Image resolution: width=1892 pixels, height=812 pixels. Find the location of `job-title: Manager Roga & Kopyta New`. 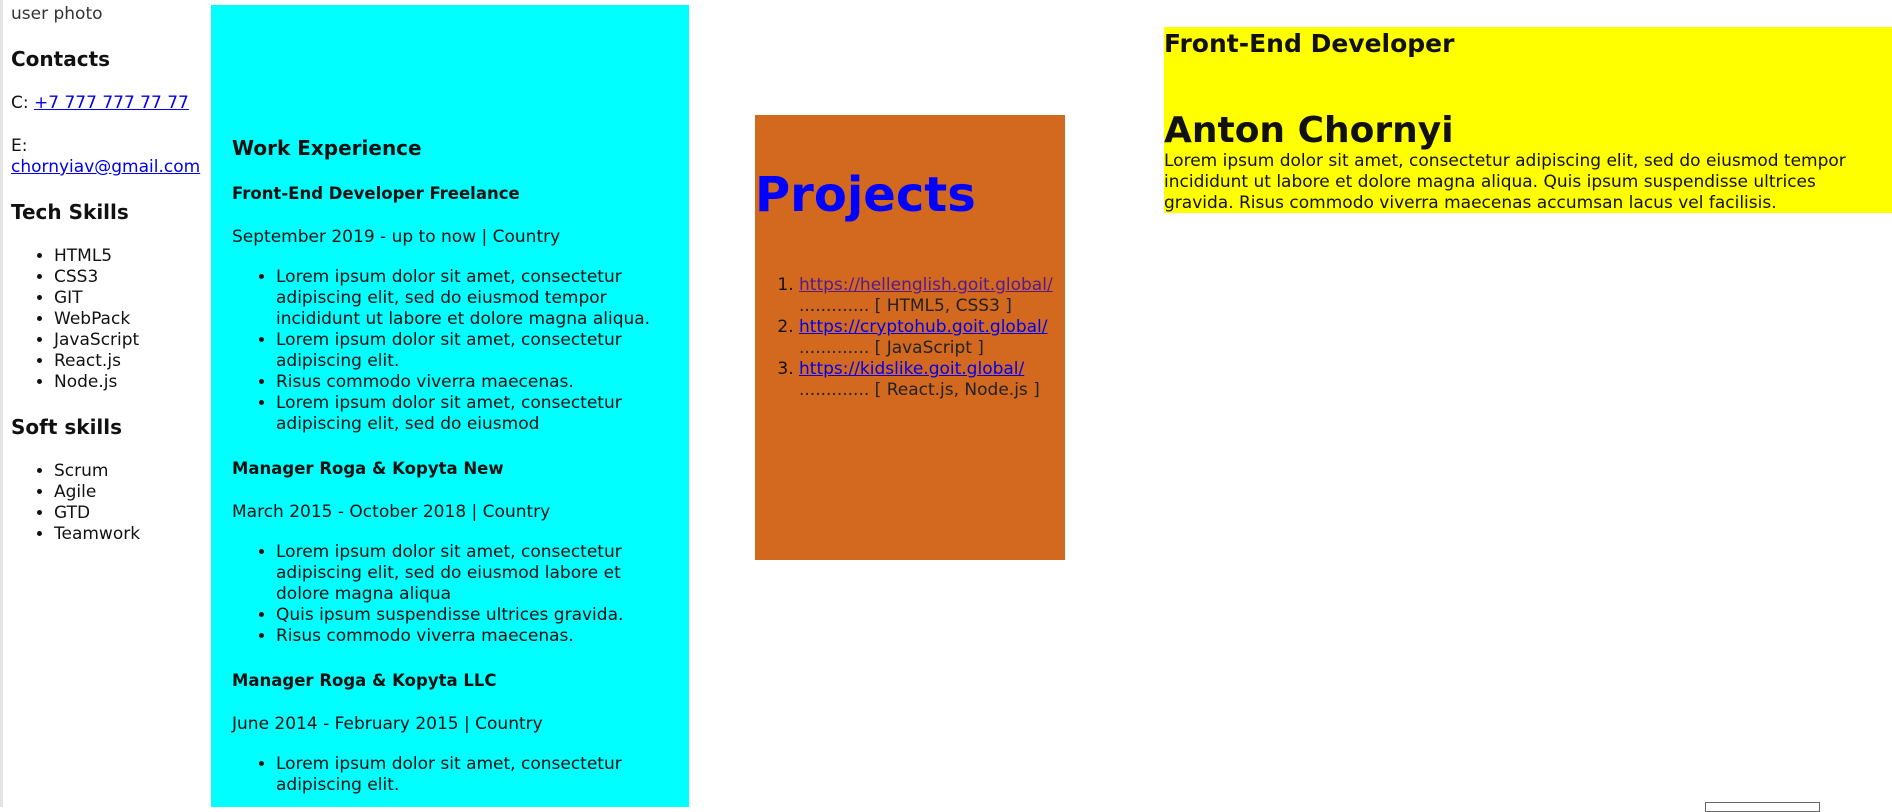

job-title: Manager Roga & Kopyta New is located at coordinates (368, 468).